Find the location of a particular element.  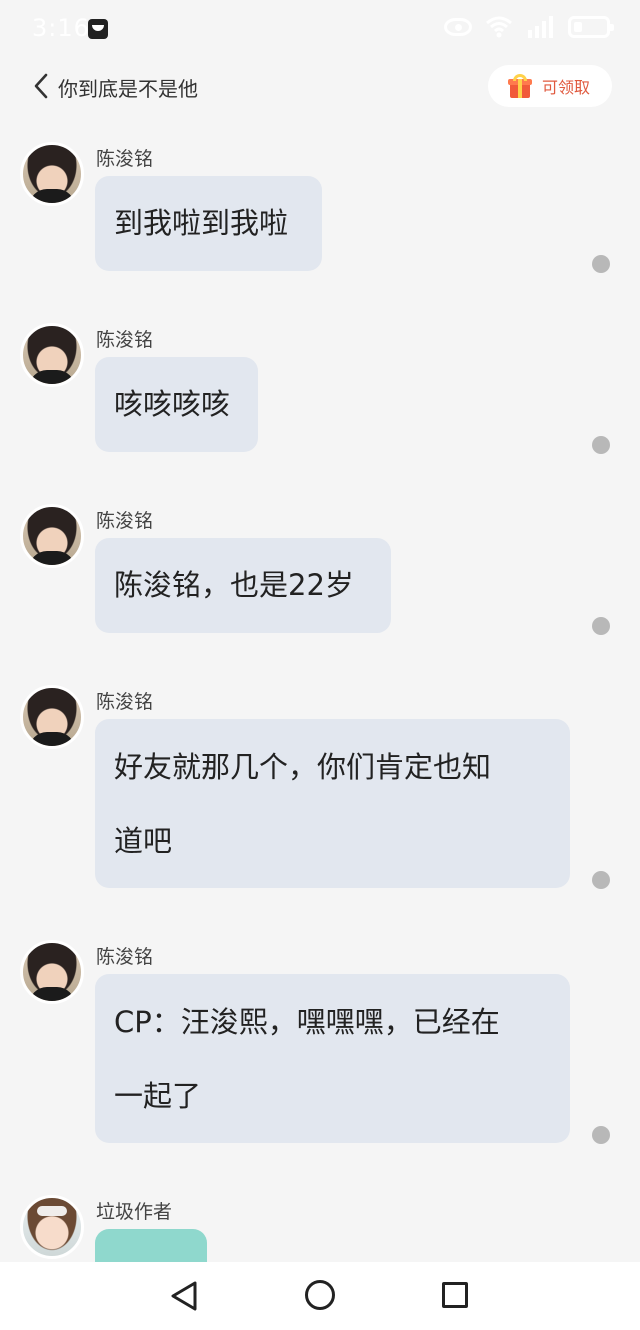

message-text-line: 好友就那几个，你们肯定也知 is located at coordinates (303, 767).